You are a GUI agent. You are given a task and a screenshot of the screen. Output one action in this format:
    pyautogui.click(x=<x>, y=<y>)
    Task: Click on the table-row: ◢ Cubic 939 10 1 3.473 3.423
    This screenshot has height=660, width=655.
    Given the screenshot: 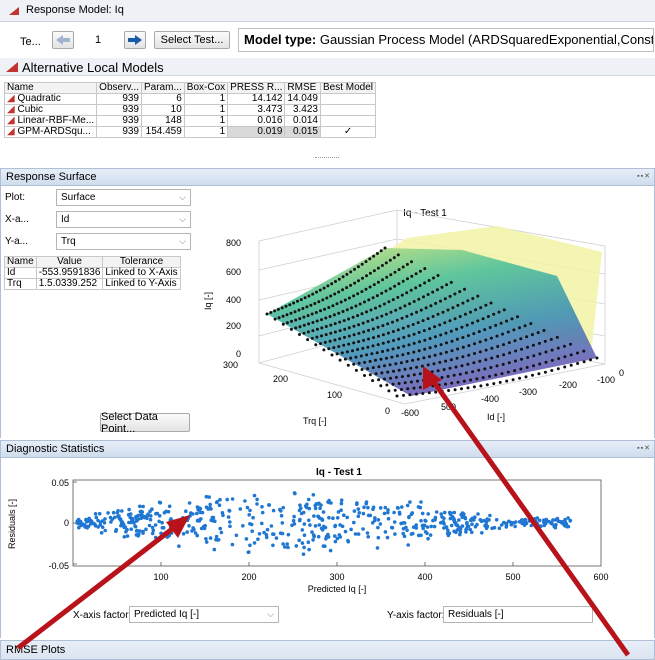 What is the action you would take?
    pyautogui.click(x=190, y=110)
    